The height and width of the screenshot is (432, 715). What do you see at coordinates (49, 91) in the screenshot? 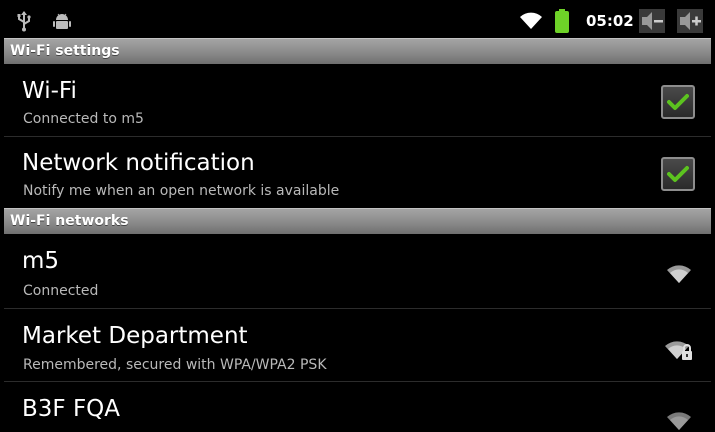
I see `row-title: Wi-Fi` at bounding box center [49, 91].